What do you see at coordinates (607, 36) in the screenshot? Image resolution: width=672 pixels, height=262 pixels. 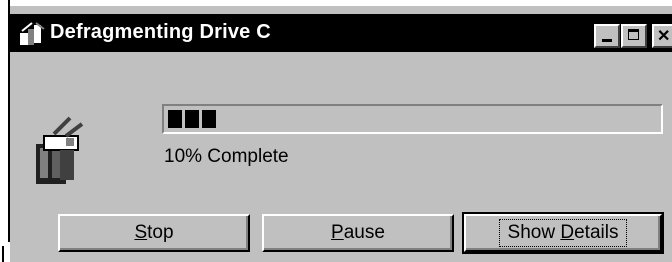 I see `minimize-button` at bounding box center [607, 36].